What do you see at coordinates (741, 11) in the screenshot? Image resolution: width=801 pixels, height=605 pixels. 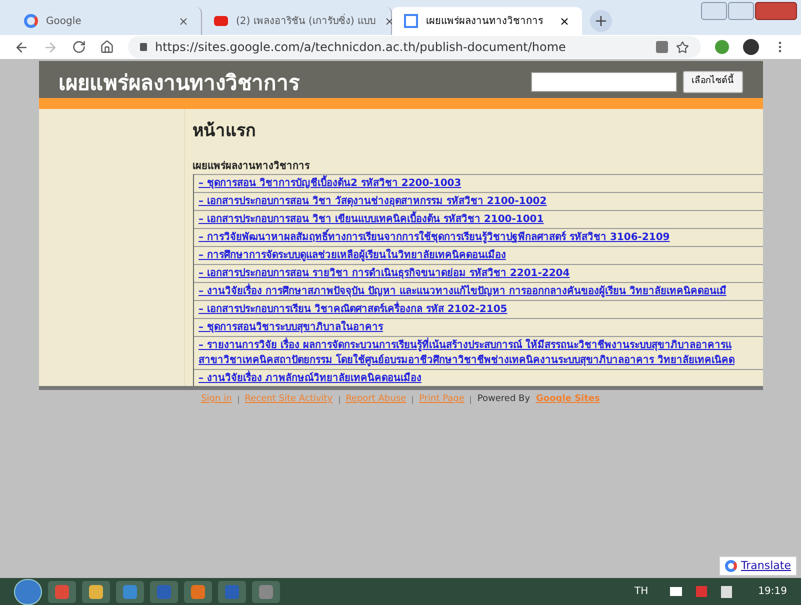 I see `maximize-icon` at bounding box center [741, 11].